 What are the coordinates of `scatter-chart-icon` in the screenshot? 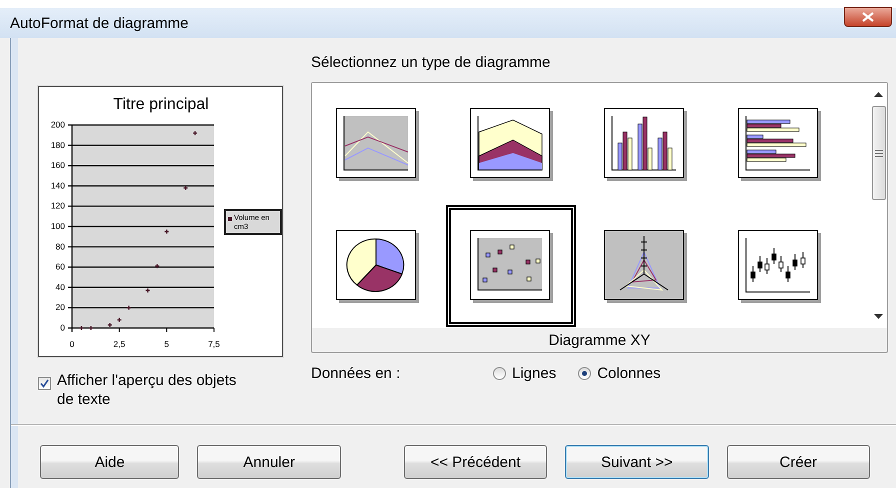 It's located at (511, 266).